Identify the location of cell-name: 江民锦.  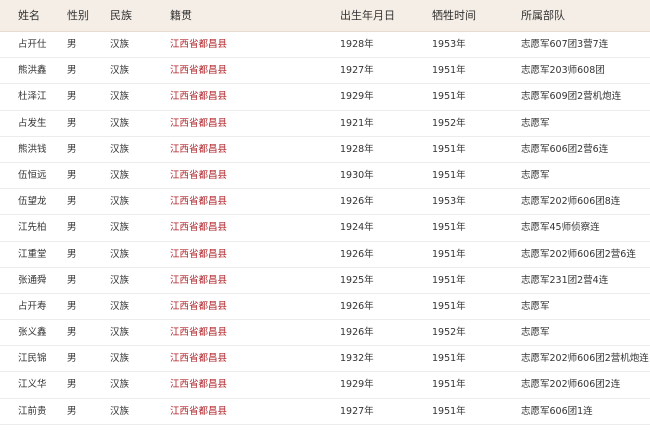
(32, 359).